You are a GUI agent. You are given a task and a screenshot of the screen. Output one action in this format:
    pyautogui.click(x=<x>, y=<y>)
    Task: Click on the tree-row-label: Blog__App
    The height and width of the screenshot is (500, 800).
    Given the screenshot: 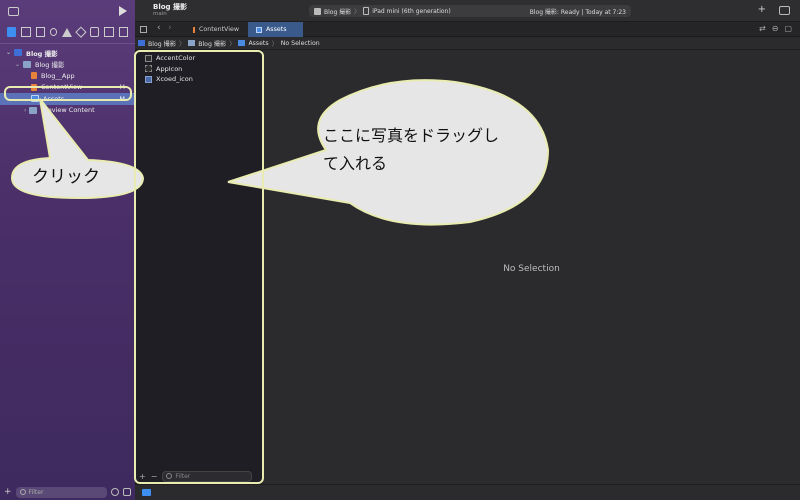 What is the action you would take?
    pyautogui.click(x=58, y=75)
    